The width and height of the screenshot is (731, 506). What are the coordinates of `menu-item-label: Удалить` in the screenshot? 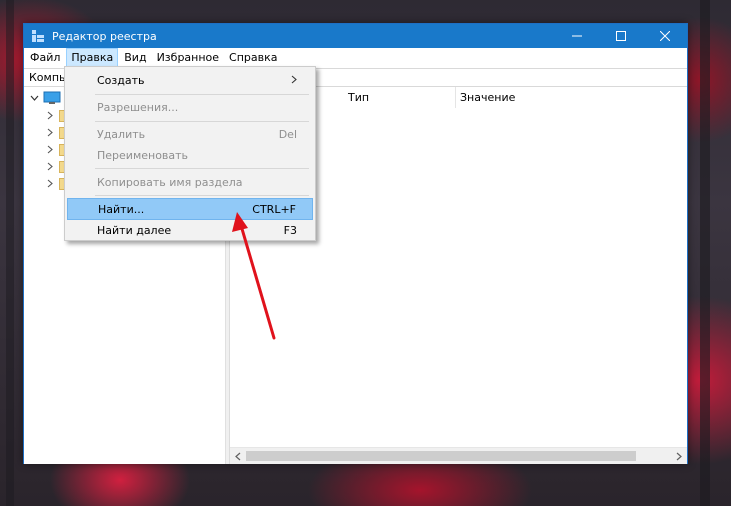 It's located at (121, 134).